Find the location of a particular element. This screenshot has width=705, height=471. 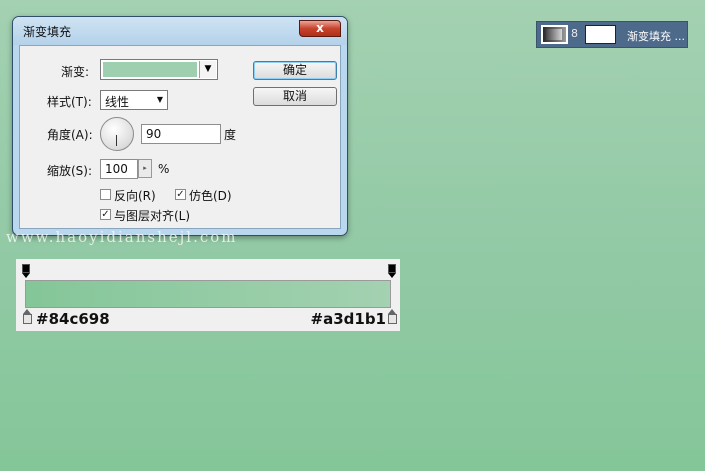

scale-label: 缩放(S): is located at coordinates (70, 171).